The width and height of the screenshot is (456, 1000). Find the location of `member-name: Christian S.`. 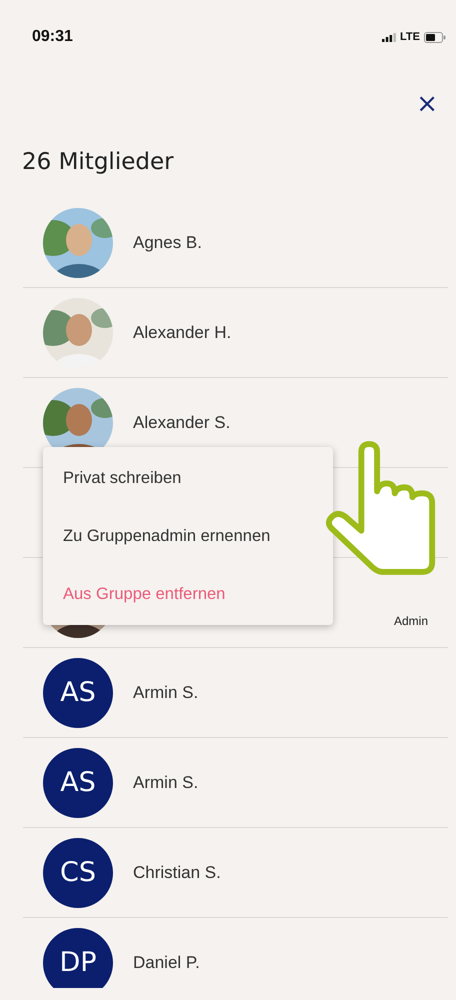

member-name: Christian S. is located at coordinates (177, 872).